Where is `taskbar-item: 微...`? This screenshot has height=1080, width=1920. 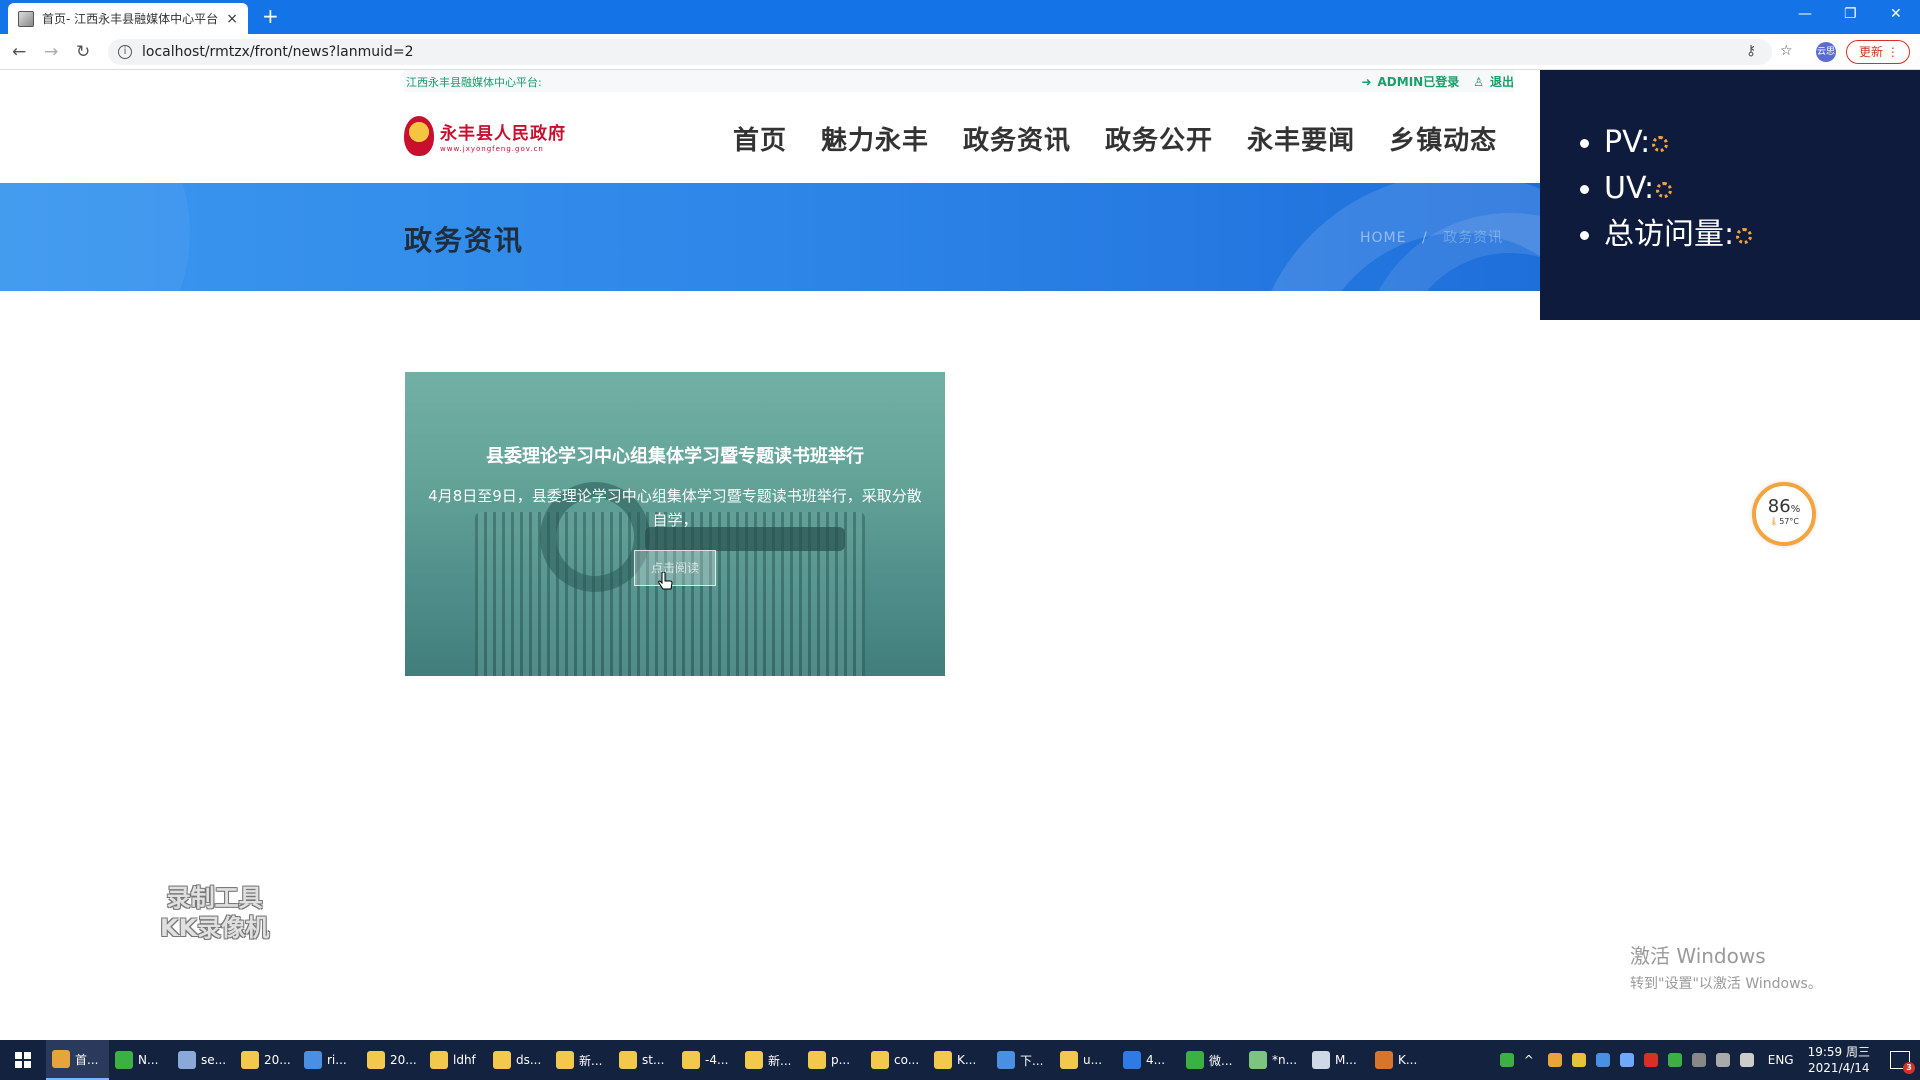 taskbar-item: 微... is located at coordinates (1211, 1060).